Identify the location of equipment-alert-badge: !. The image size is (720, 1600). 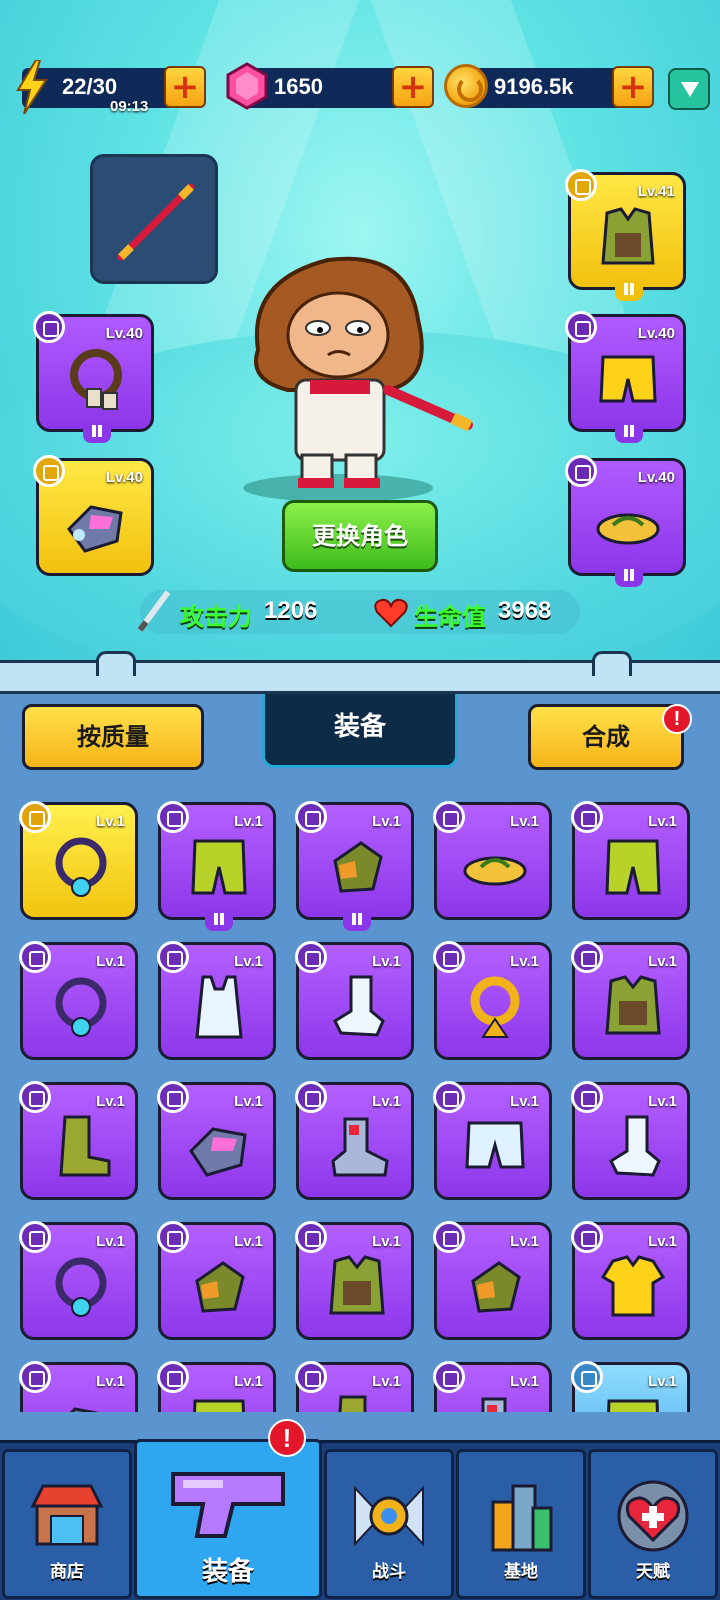
(287, 1438).